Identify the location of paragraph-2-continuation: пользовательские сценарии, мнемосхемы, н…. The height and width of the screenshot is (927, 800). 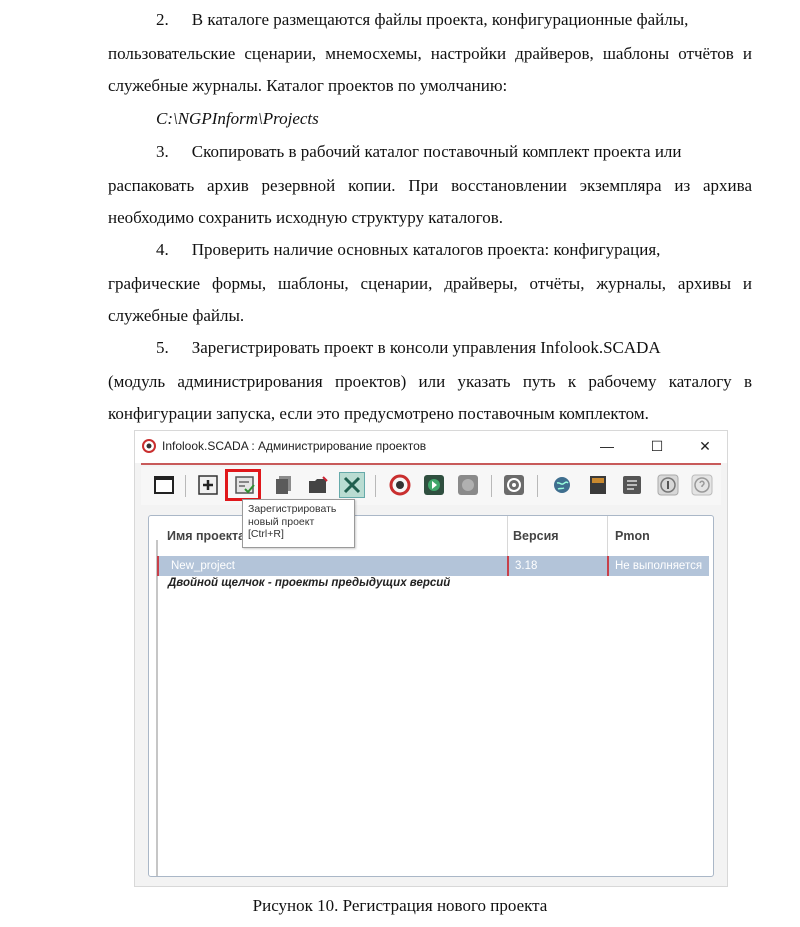
(430, 69).